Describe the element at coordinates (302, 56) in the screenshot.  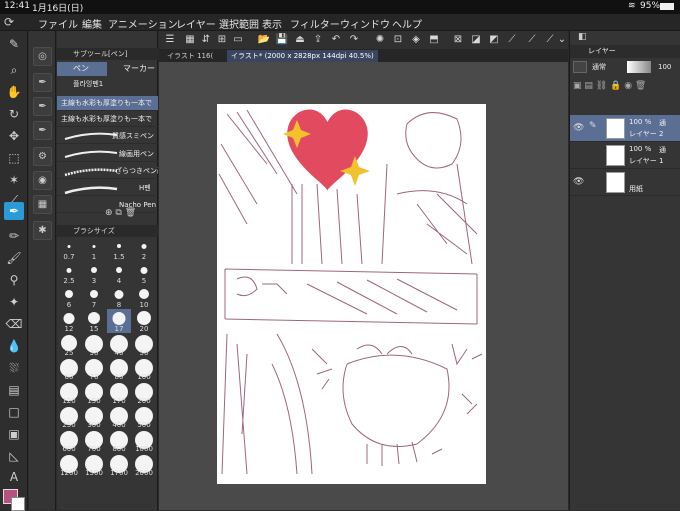
I see `tab-document-2: イラスト* (2000 x 2828px 144dpi 40.5%)` at that location.